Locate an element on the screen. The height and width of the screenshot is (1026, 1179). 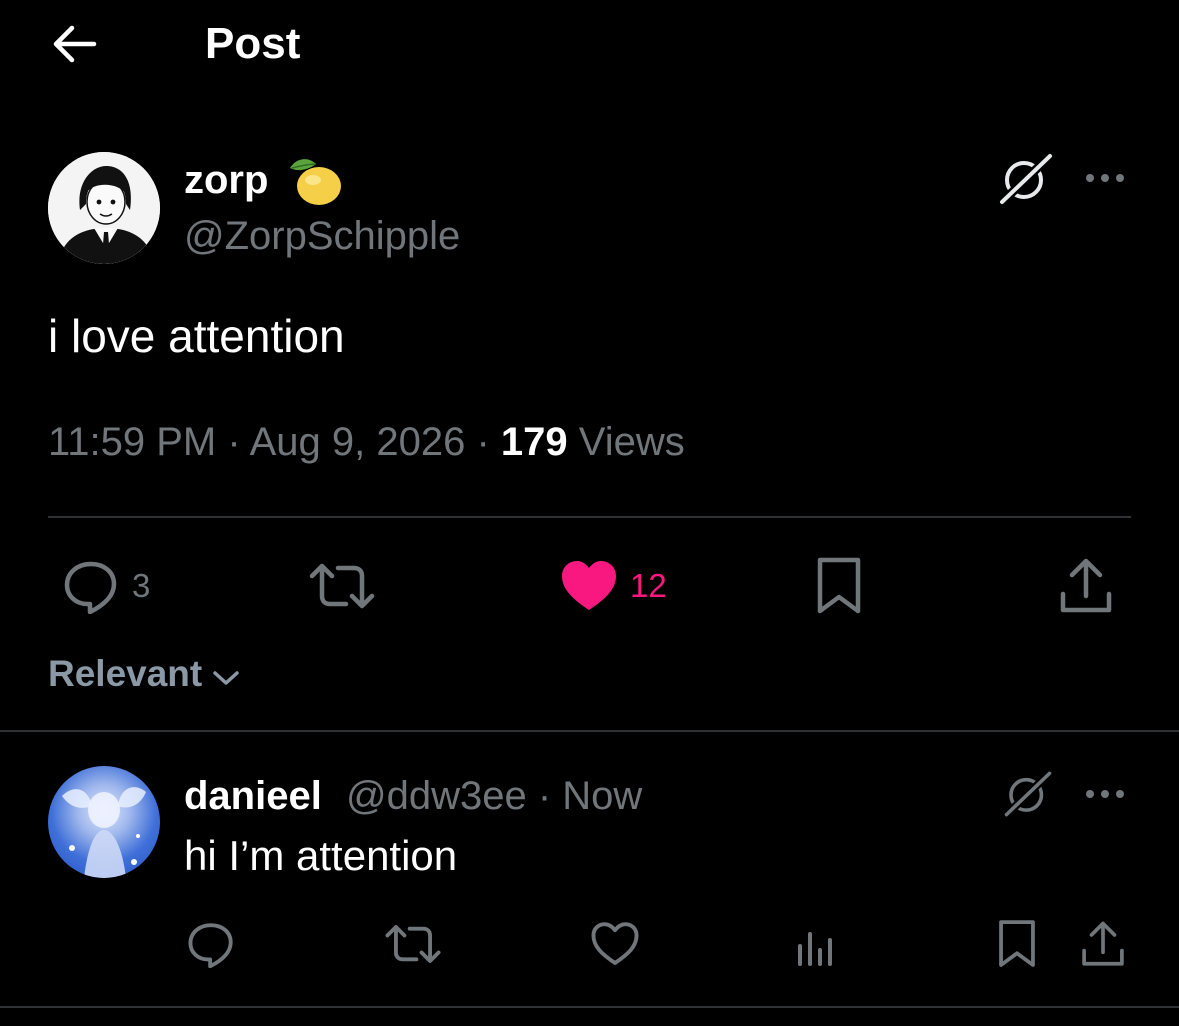
reply-count: 3 is located at coordinates (141, 585).